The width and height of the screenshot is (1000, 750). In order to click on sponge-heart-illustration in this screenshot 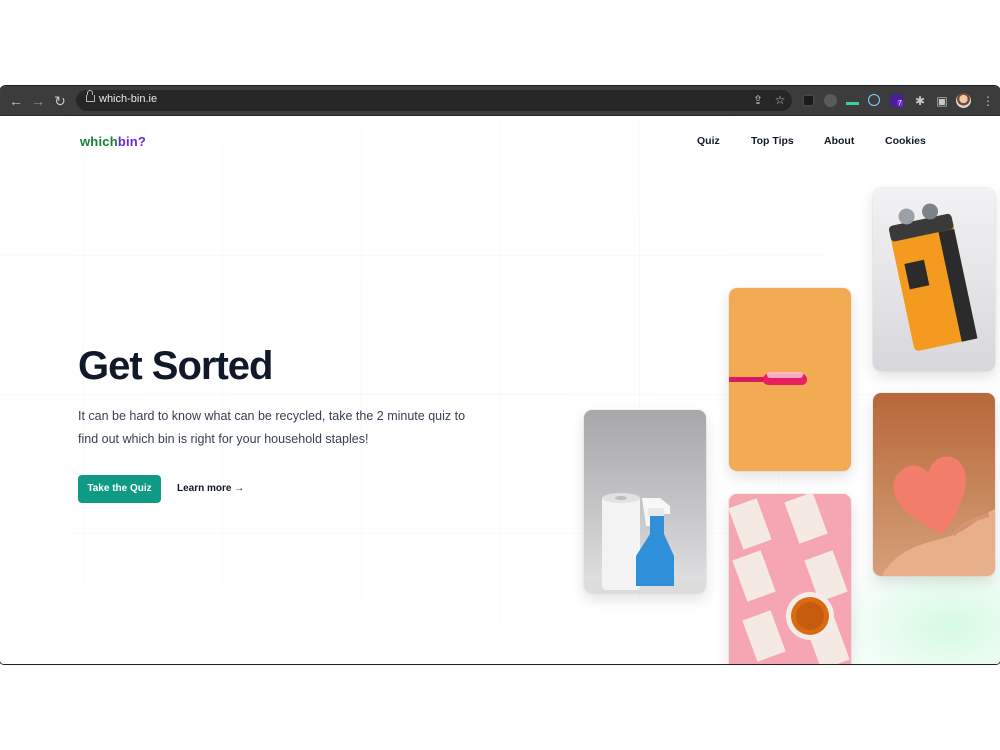, I will do `click(939, 516)`.